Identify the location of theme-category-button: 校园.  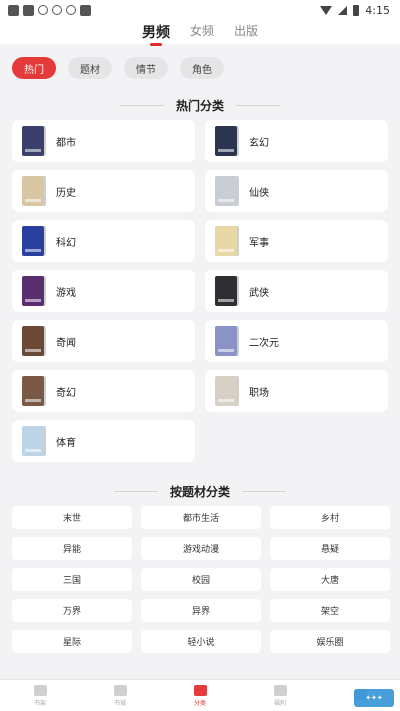
(201, 579).